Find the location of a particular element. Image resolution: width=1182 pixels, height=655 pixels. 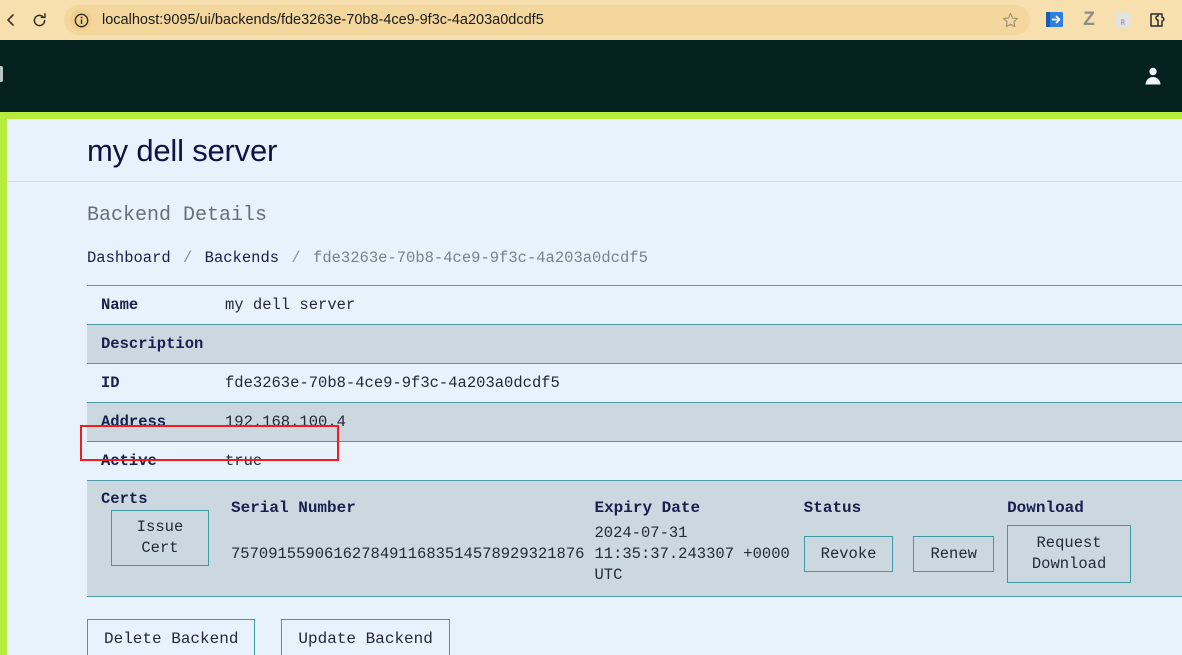

certs-status-buttons: Revoke Renew is located at coordinates (900, 554).